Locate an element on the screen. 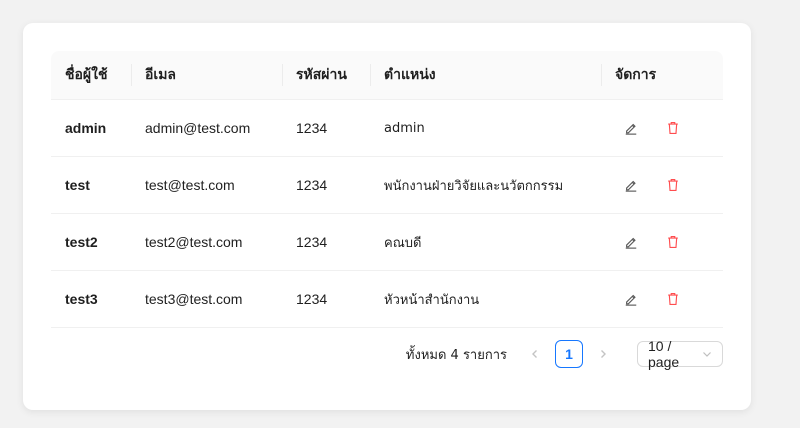 This screenshot has width=800, height=428. cell-position: คณบดี is located at coordinates (485, 242).